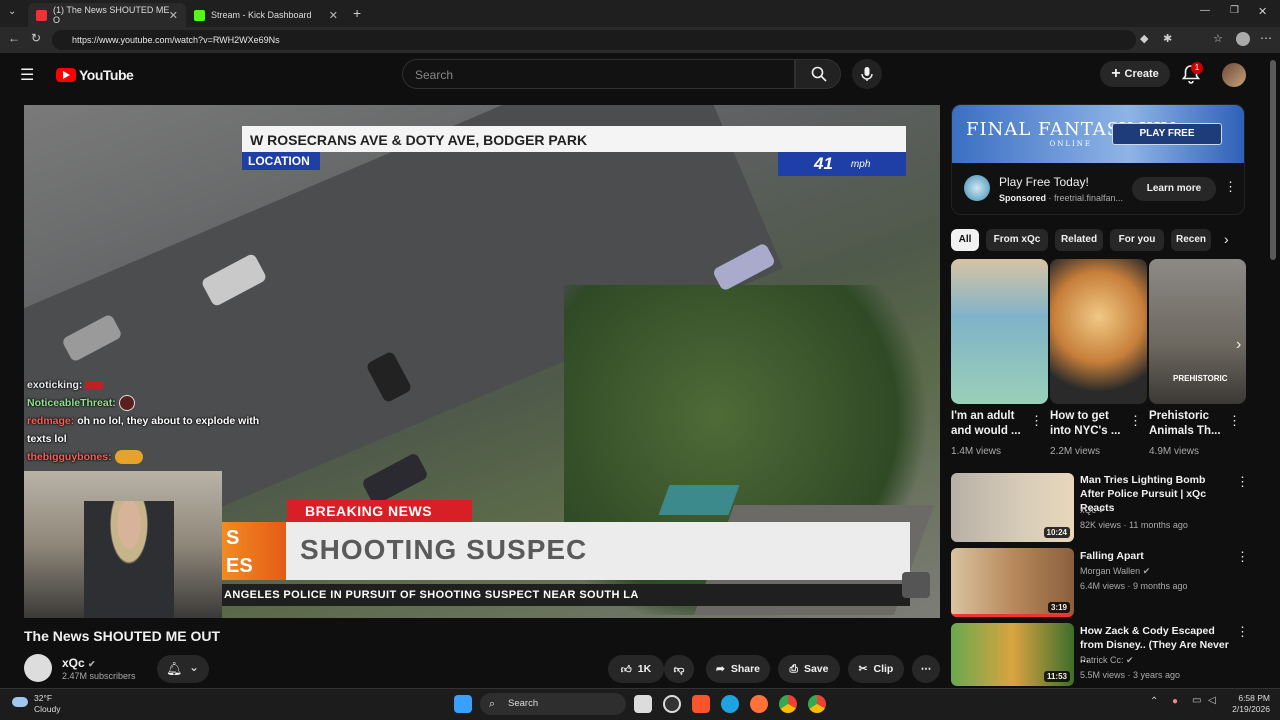  What do you see at coordinates (36, 38) in the screenshot?
I see `reload-icon: ↻` at bounding box center [36, 38].